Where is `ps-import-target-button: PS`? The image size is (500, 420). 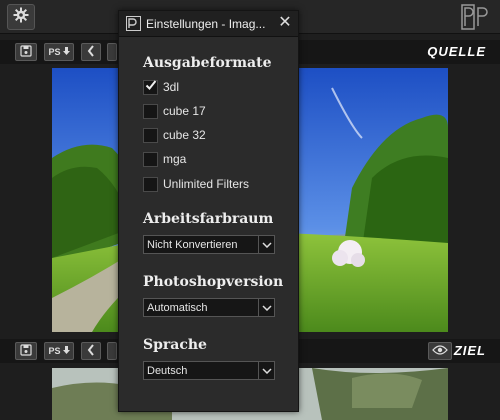 ps-import-target-button: PS is located at coordinates (59, 351).